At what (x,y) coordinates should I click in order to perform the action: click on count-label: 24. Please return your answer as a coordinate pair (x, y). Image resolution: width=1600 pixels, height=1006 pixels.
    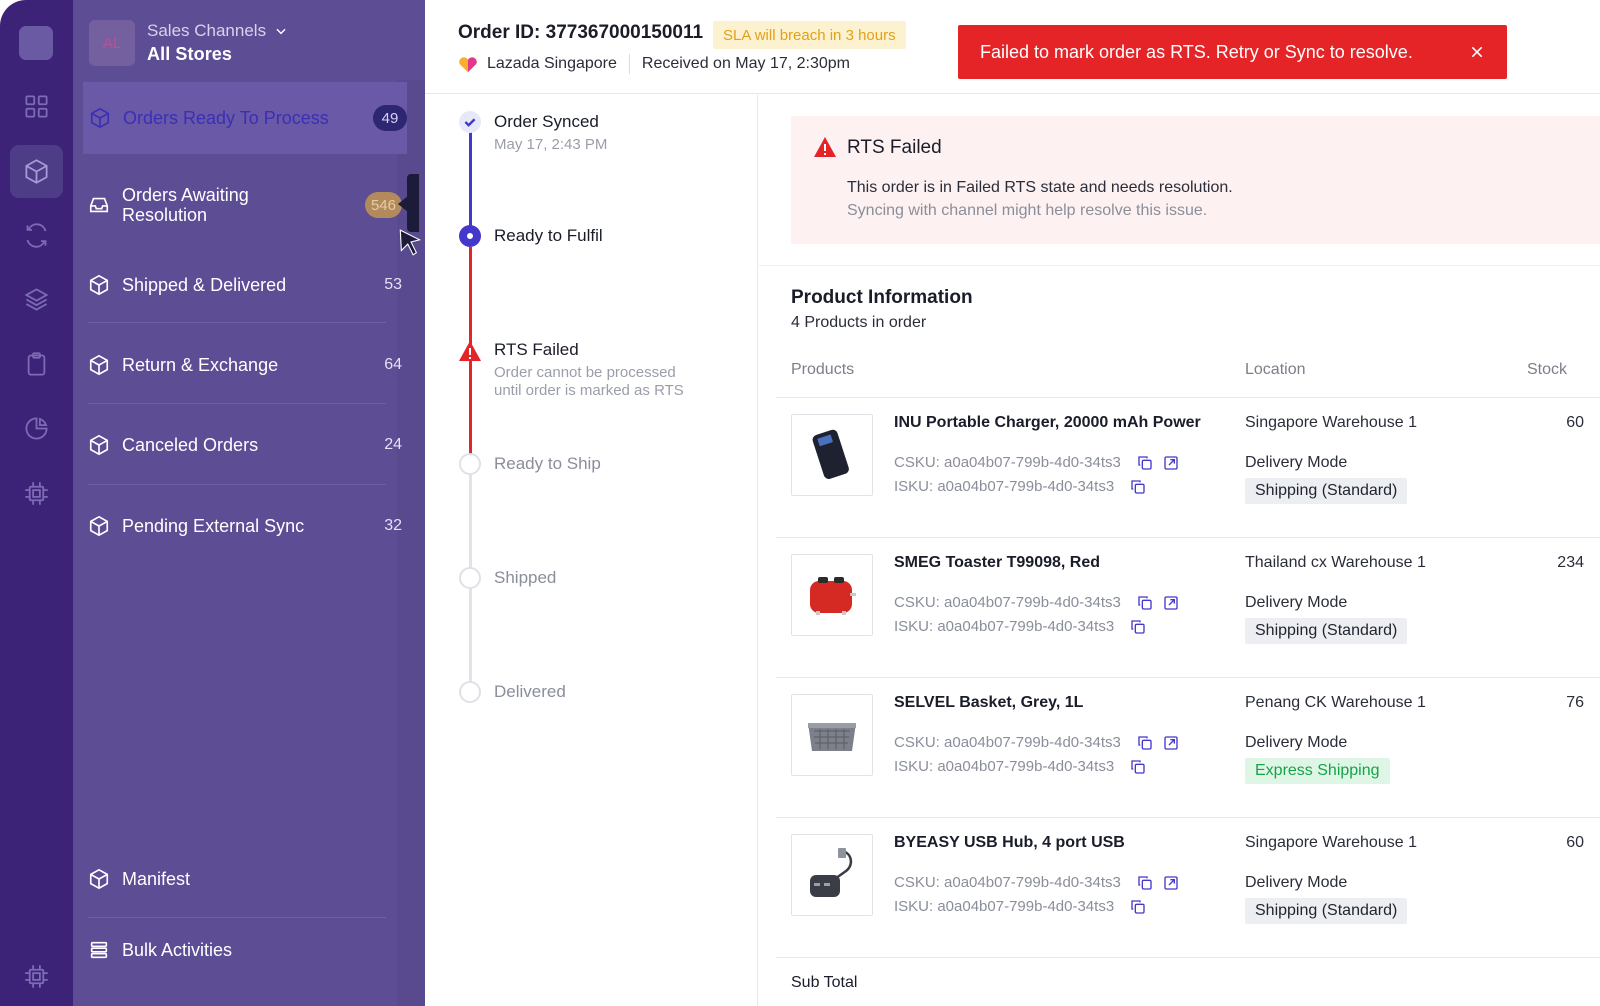
    Looking at the image, I should click on (393, 444).